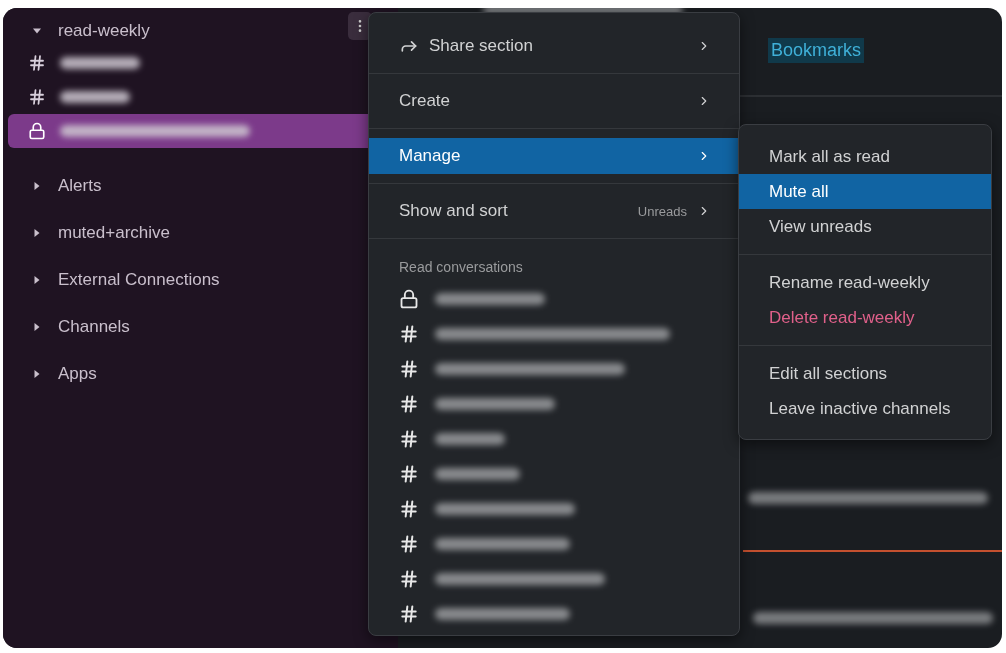  I want to click on section-heading: Read conversations, so click(461, 267).